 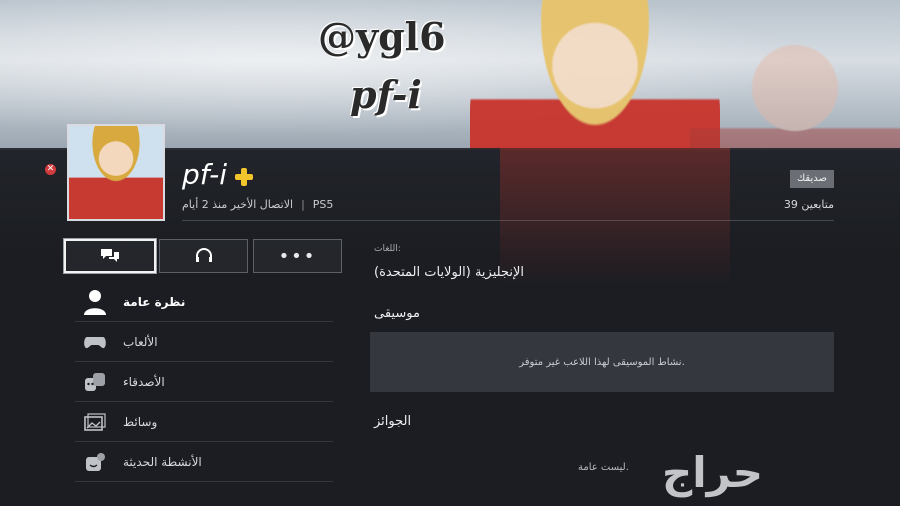 I want to click on activity-icon, so click(x=95, y=462).